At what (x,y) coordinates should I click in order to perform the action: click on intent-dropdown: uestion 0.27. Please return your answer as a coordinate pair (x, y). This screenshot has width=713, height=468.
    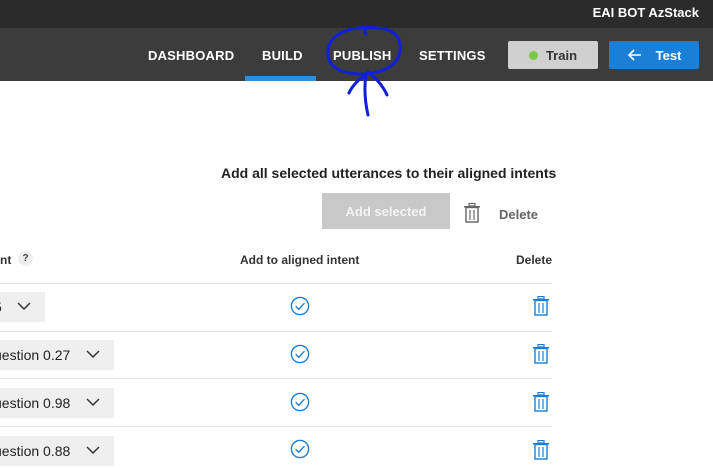
    Looking at the image, I should click on (57, 355).